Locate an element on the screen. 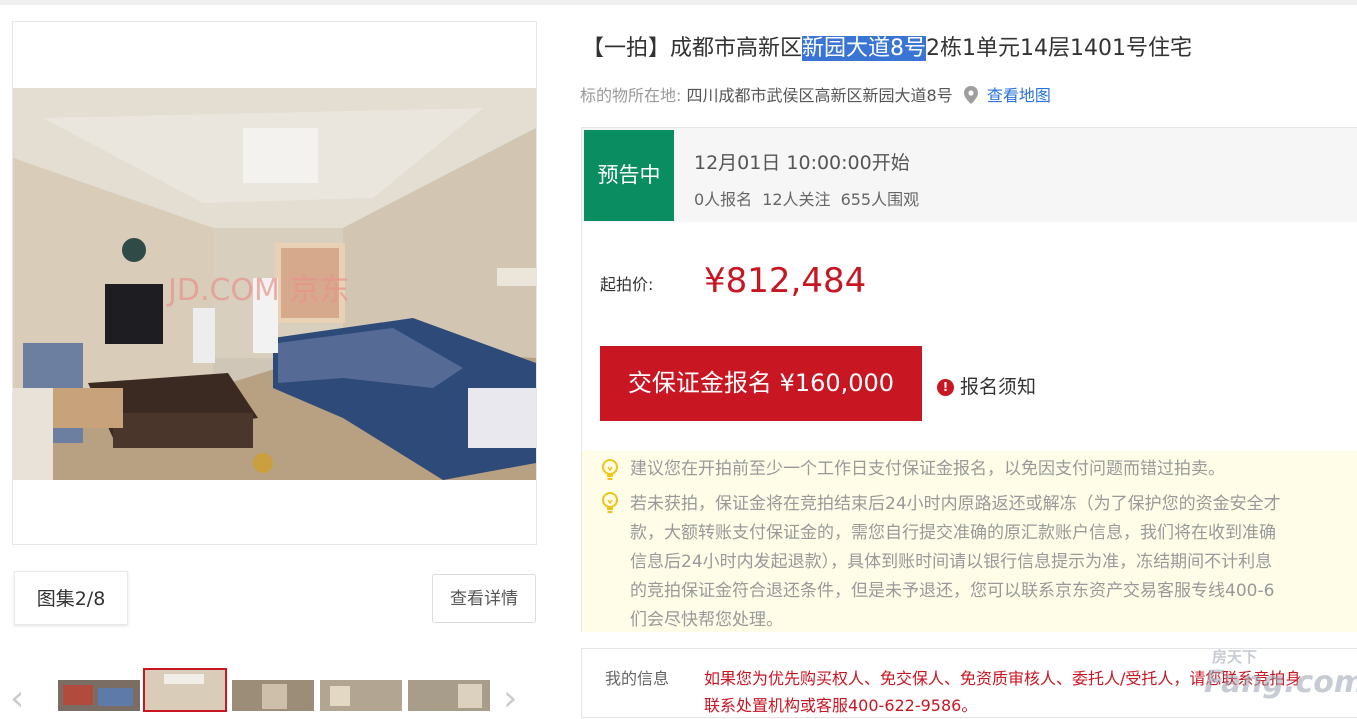  location-address: 四川成都市武侯区高新区新园大道8号 is located at coordinates (819, 95).